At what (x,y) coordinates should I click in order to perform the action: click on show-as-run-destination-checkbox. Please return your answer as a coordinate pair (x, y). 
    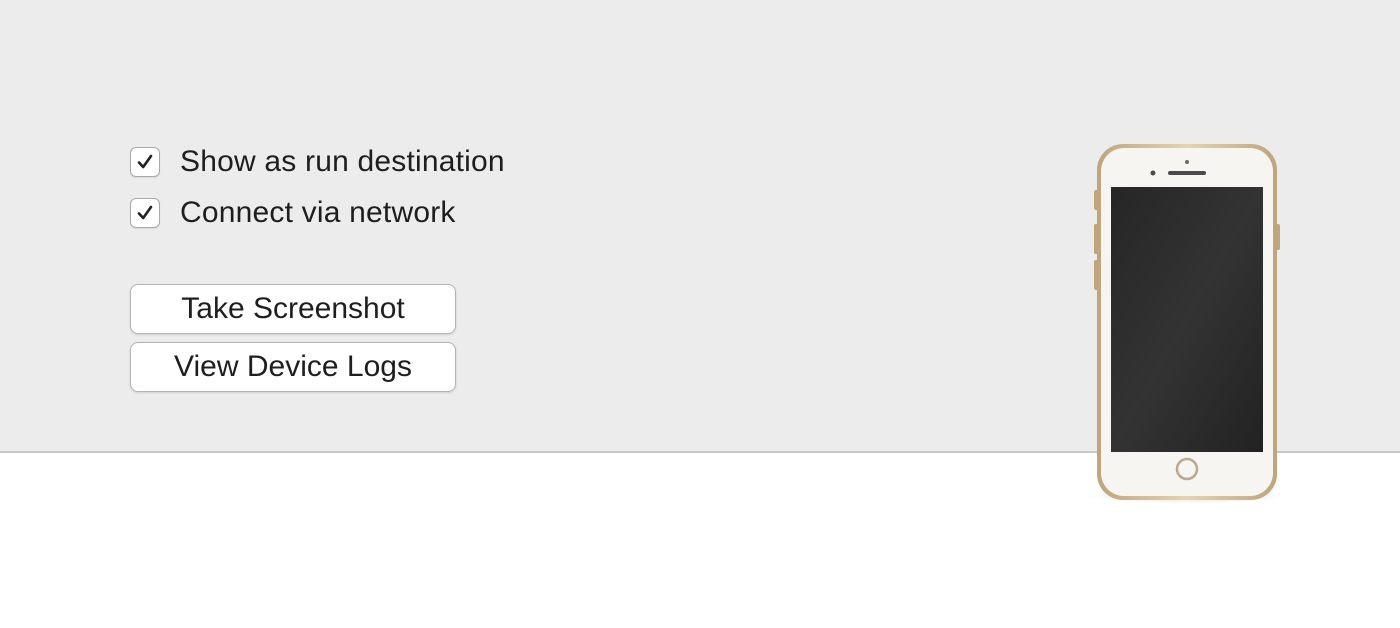
    Looking at the image, I should click on (145, 162).